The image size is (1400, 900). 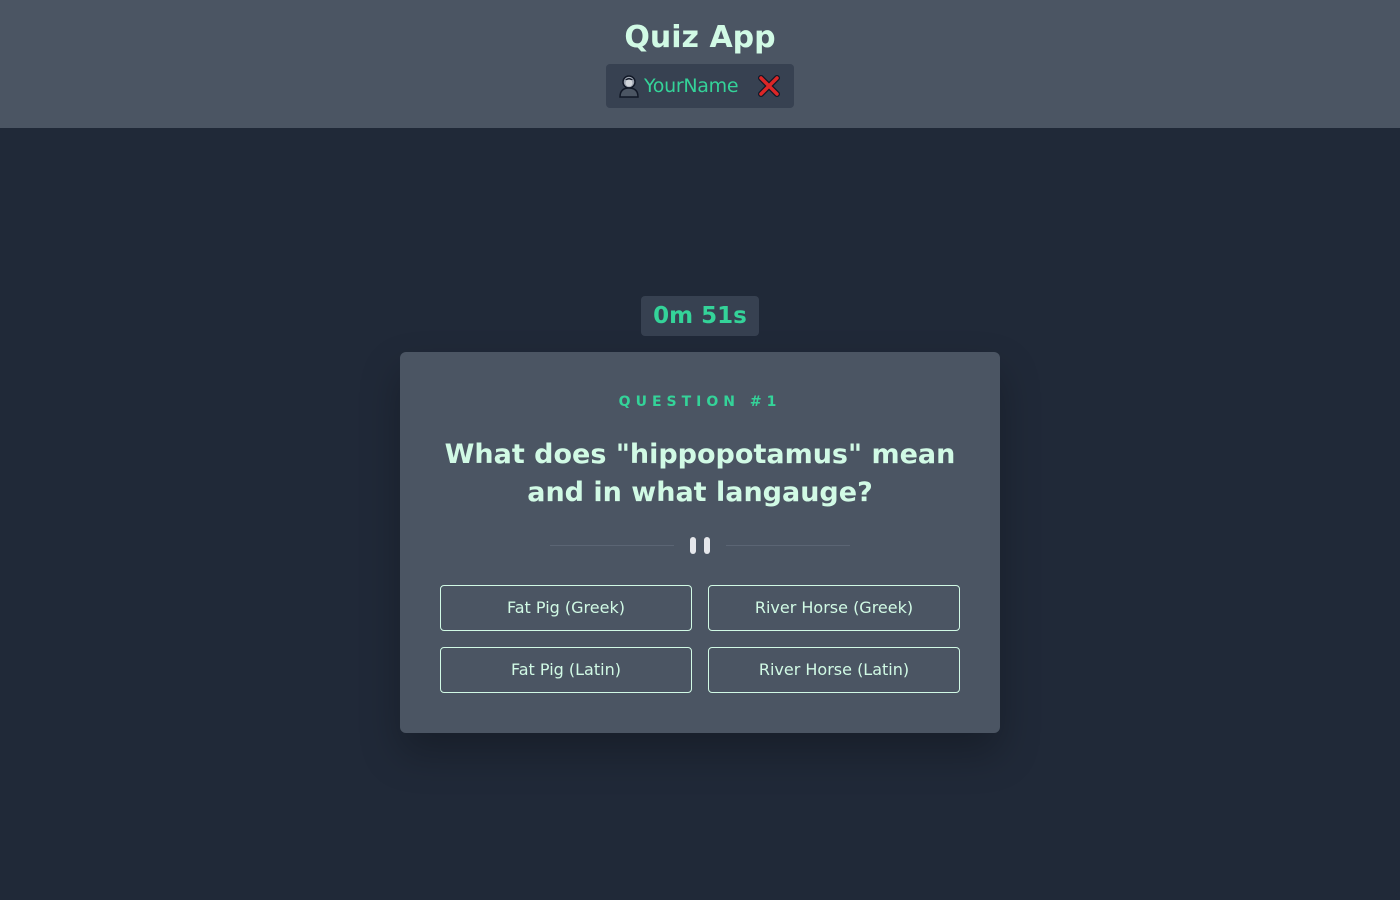 I want to click on app-title: Quiz App, so click(x=700, y=37).